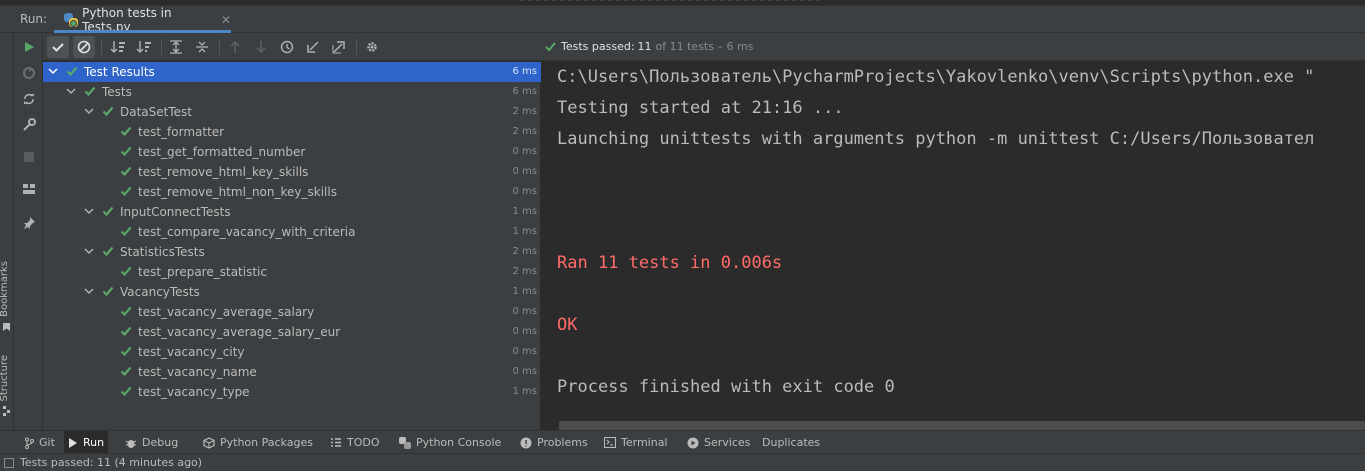  I want to click on tool-window-tab-run: Run, so click(86, 442).